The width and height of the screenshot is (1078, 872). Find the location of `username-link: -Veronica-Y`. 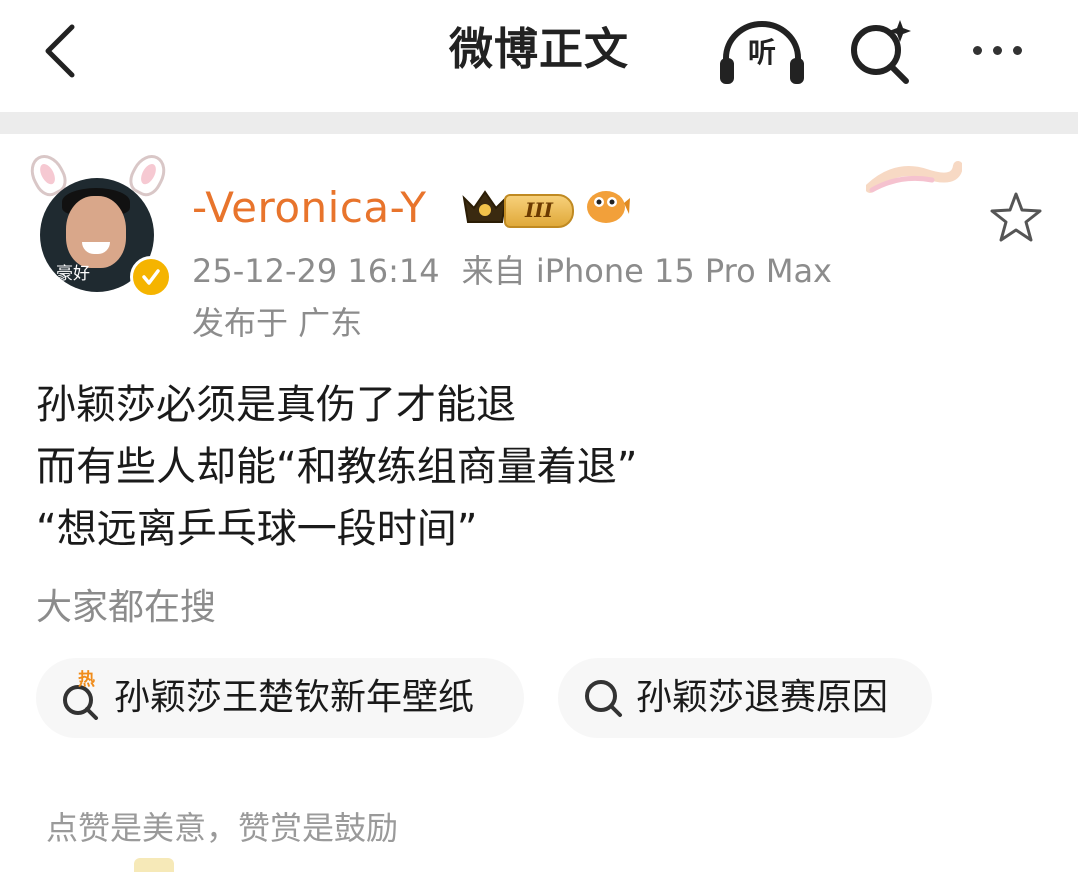

username-link: -Veronica-Y is located at coordinates (309, 208).